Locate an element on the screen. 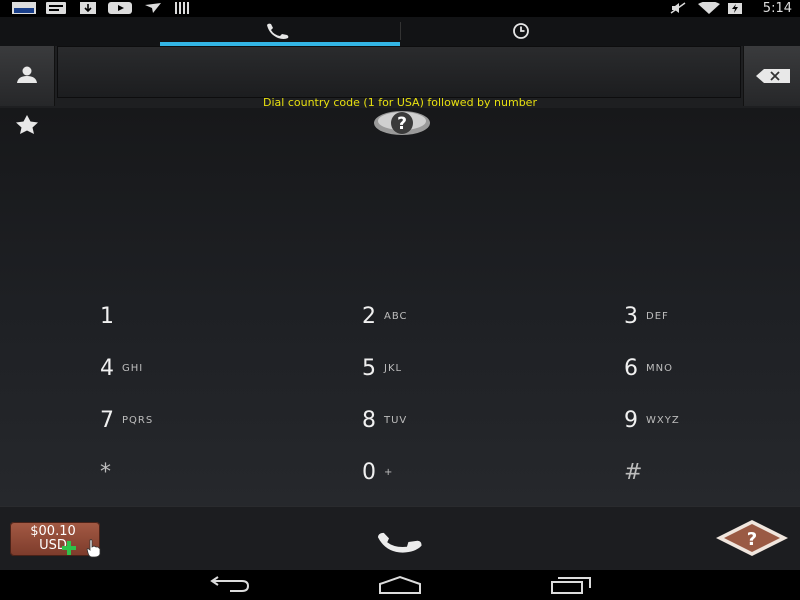  flight-icon is located at coordinates (153, 8).